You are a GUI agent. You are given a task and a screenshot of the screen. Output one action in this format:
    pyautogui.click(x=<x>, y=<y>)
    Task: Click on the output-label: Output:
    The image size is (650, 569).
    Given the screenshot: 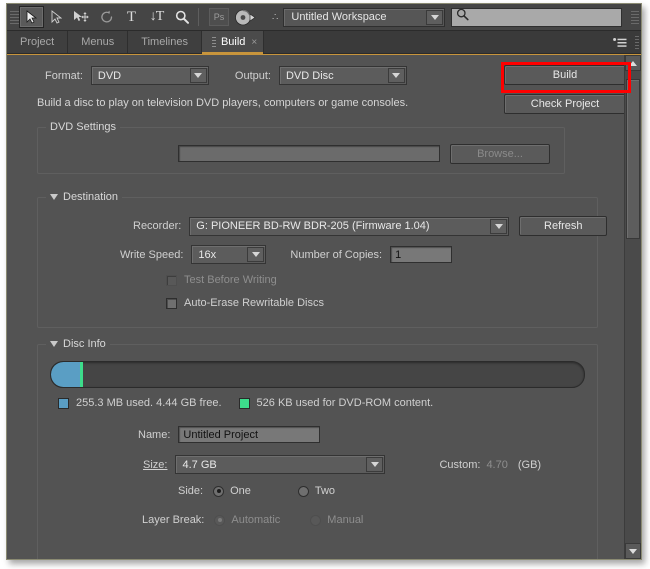 What is the action you would take?
    pyautogui.click(x=252, y=75)
    